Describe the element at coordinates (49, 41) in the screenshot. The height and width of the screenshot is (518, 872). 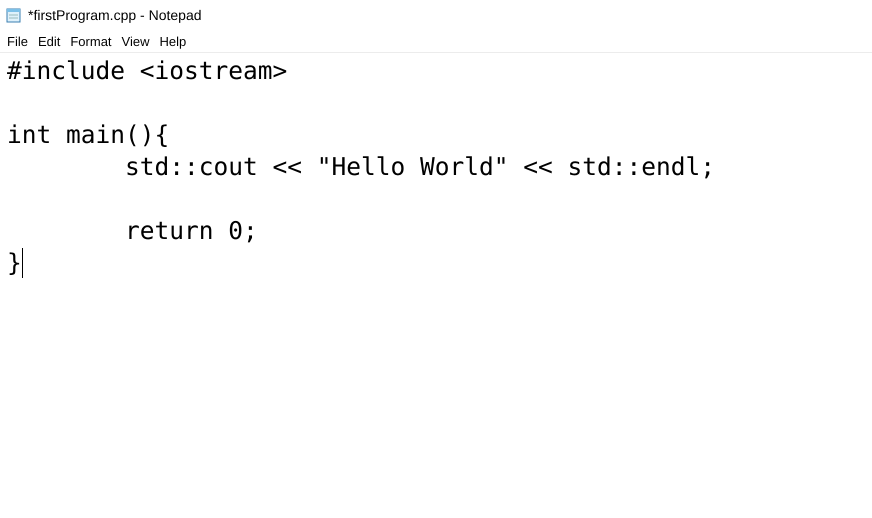
I see `menu-item: Edit` at that location.